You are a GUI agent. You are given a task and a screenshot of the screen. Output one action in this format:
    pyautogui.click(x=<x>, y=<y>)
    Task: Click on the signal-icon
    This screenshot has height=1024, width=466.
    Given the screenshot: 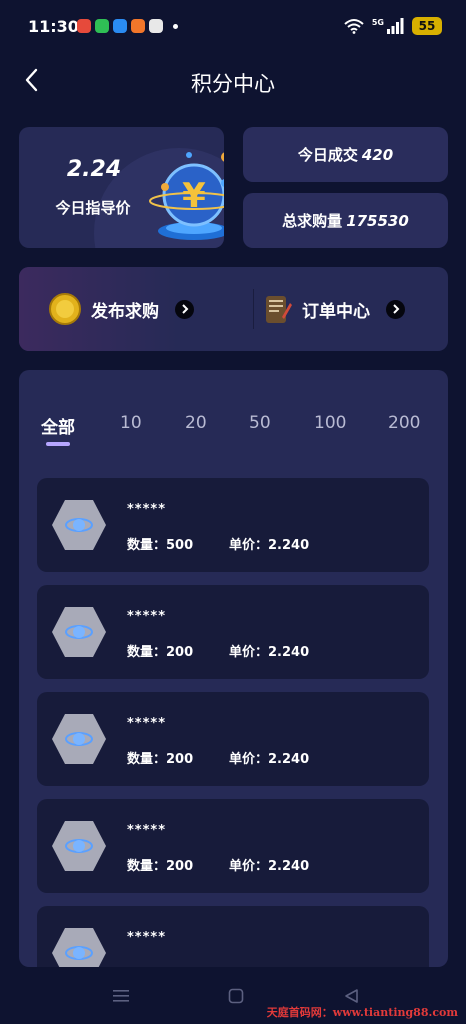 What is the action you would take?
    pyautogui.click(x=395, y=26)
    